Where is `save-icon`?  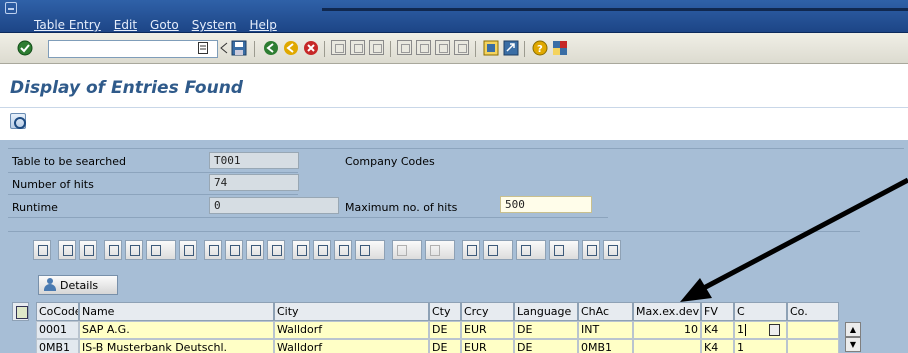 save-icon is located at coordinates (238, 47).